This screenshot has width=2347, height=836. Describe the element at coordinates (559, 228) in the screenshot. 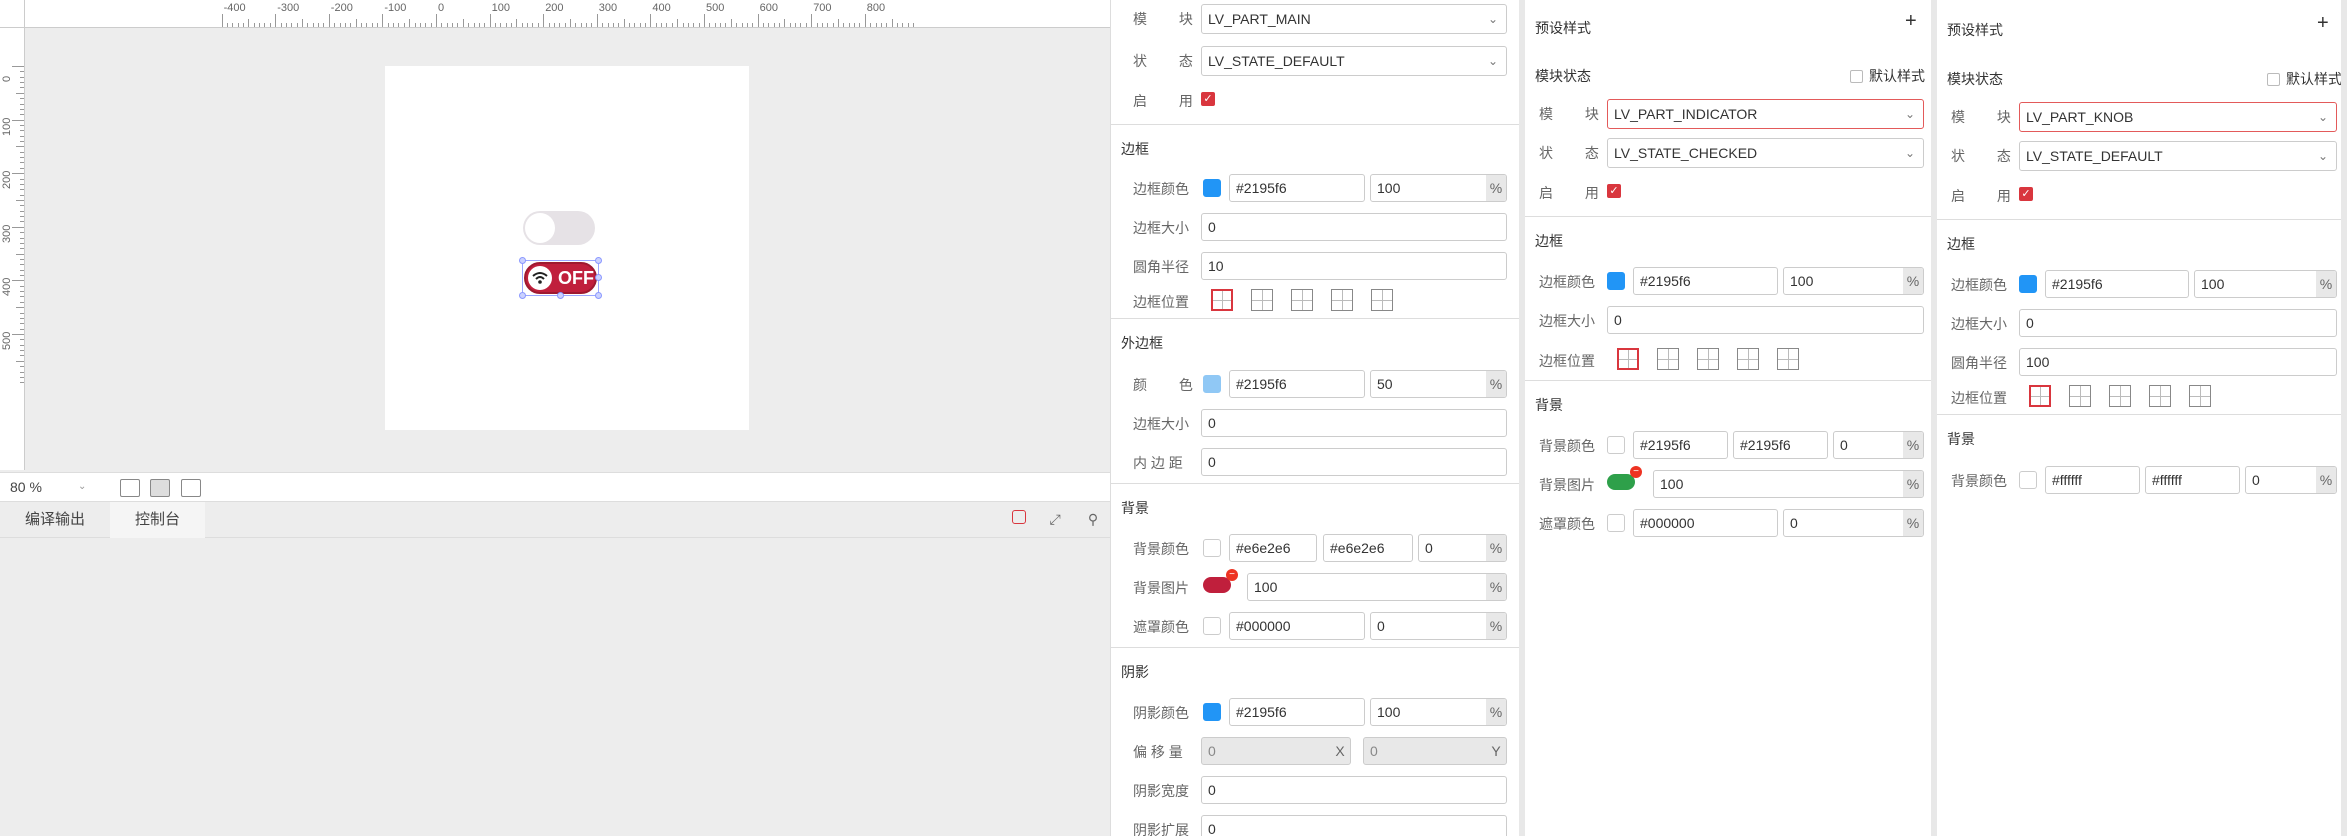

I see `switch-widget-off` at that location.